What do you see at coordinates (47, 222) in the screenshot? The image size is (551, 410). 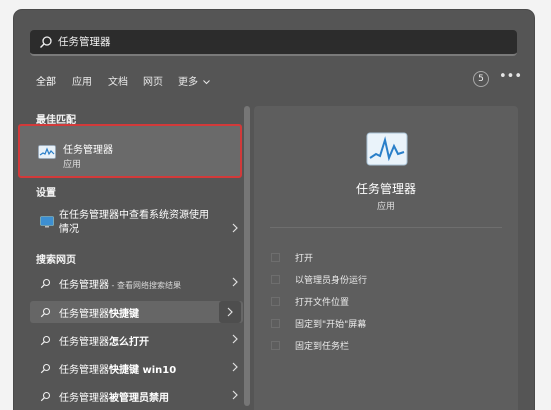 I see `monitor-settings-icon` at bounding box center [47, 222].